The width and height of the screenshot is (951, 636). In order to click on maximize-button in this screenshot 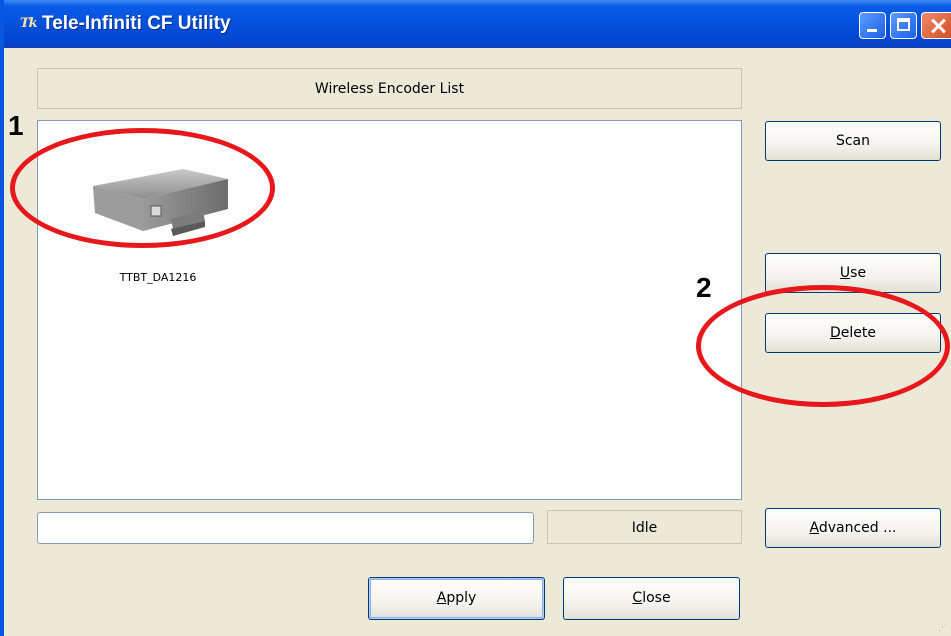, I will do `click(903, 25)`.